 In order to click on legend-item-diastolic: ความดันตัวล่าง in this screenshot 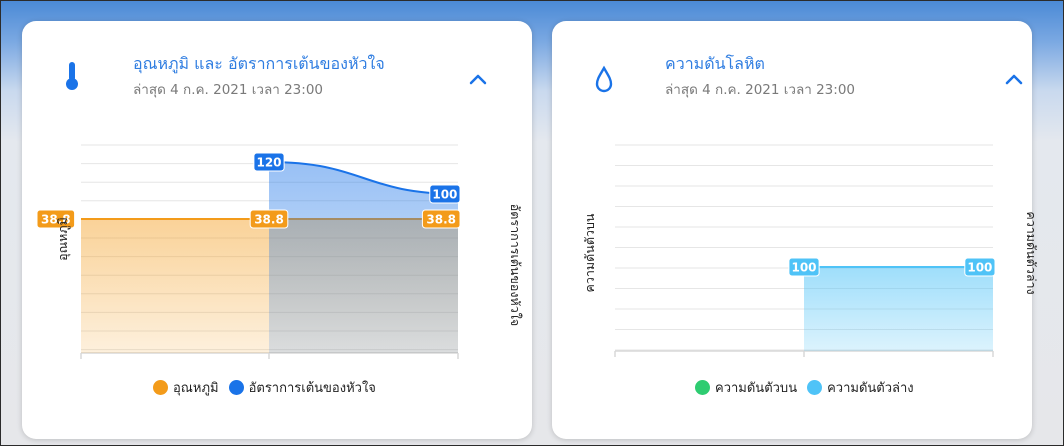, I will do `click(860, 387)`.